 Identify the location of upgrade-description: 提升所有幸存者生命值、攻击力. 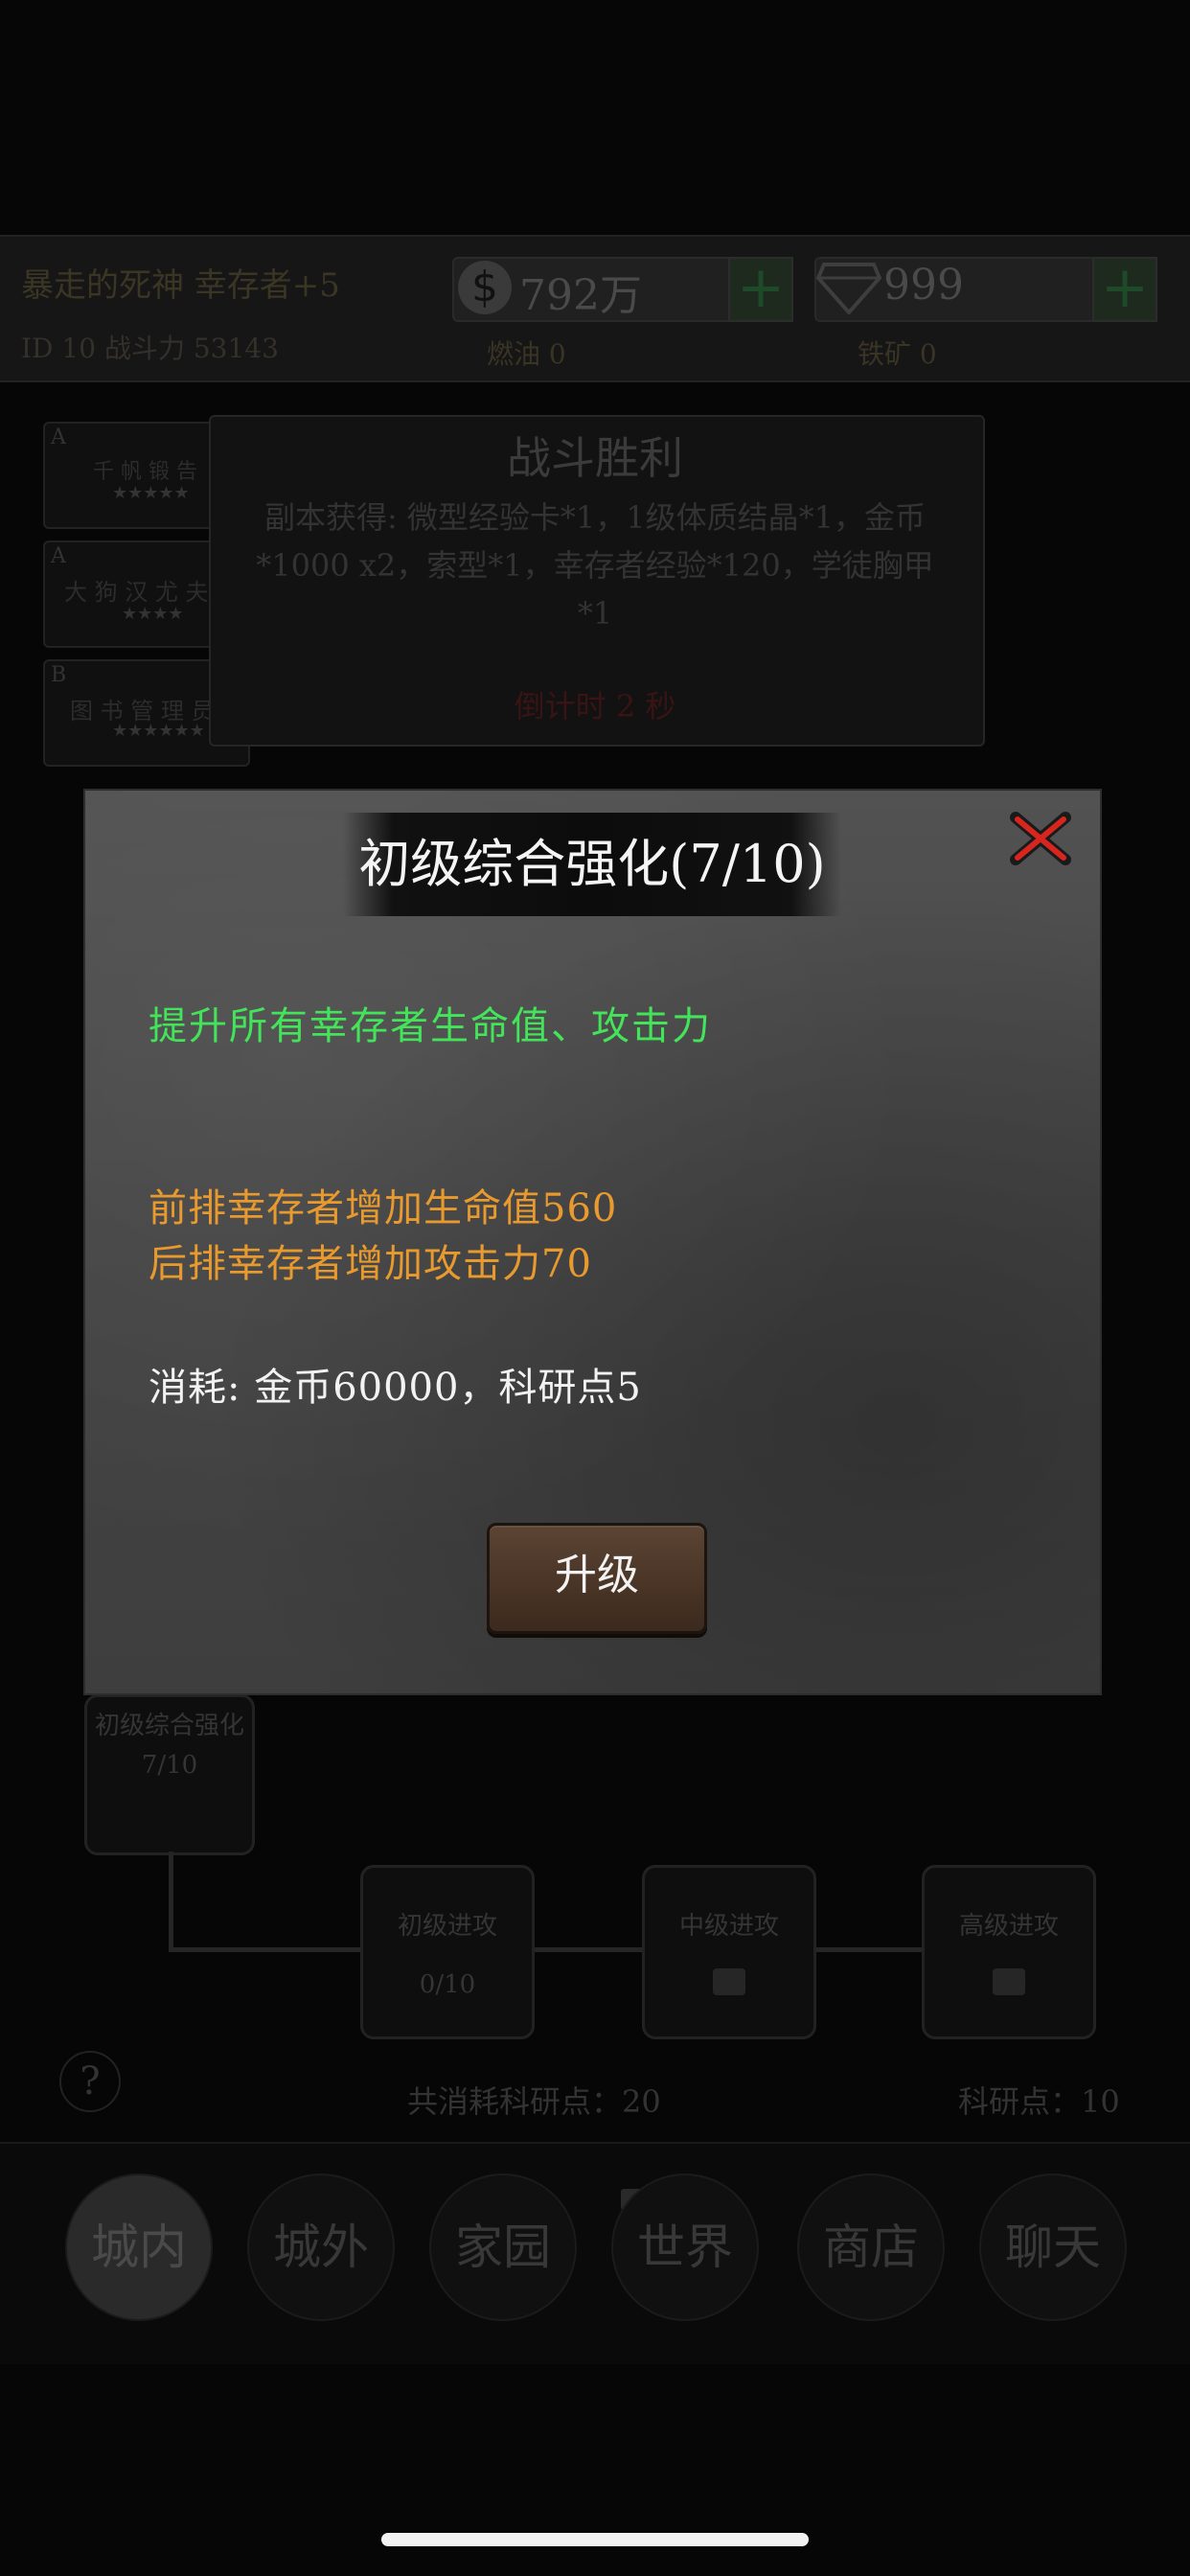
(430, 1026).